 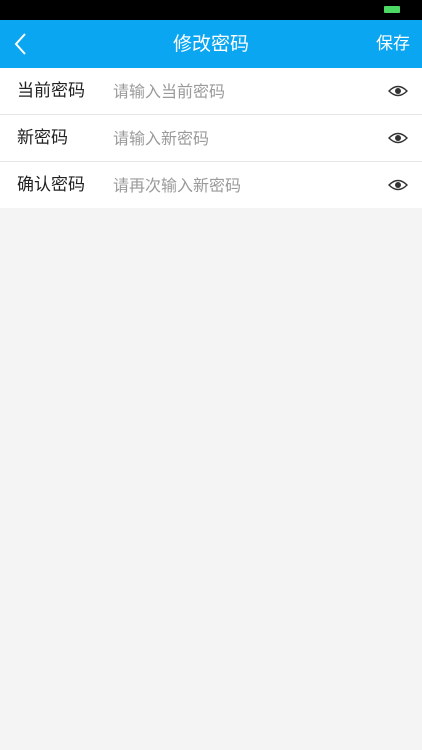 I want to click on page-title: 修改密码, so click(x=210, y=44).